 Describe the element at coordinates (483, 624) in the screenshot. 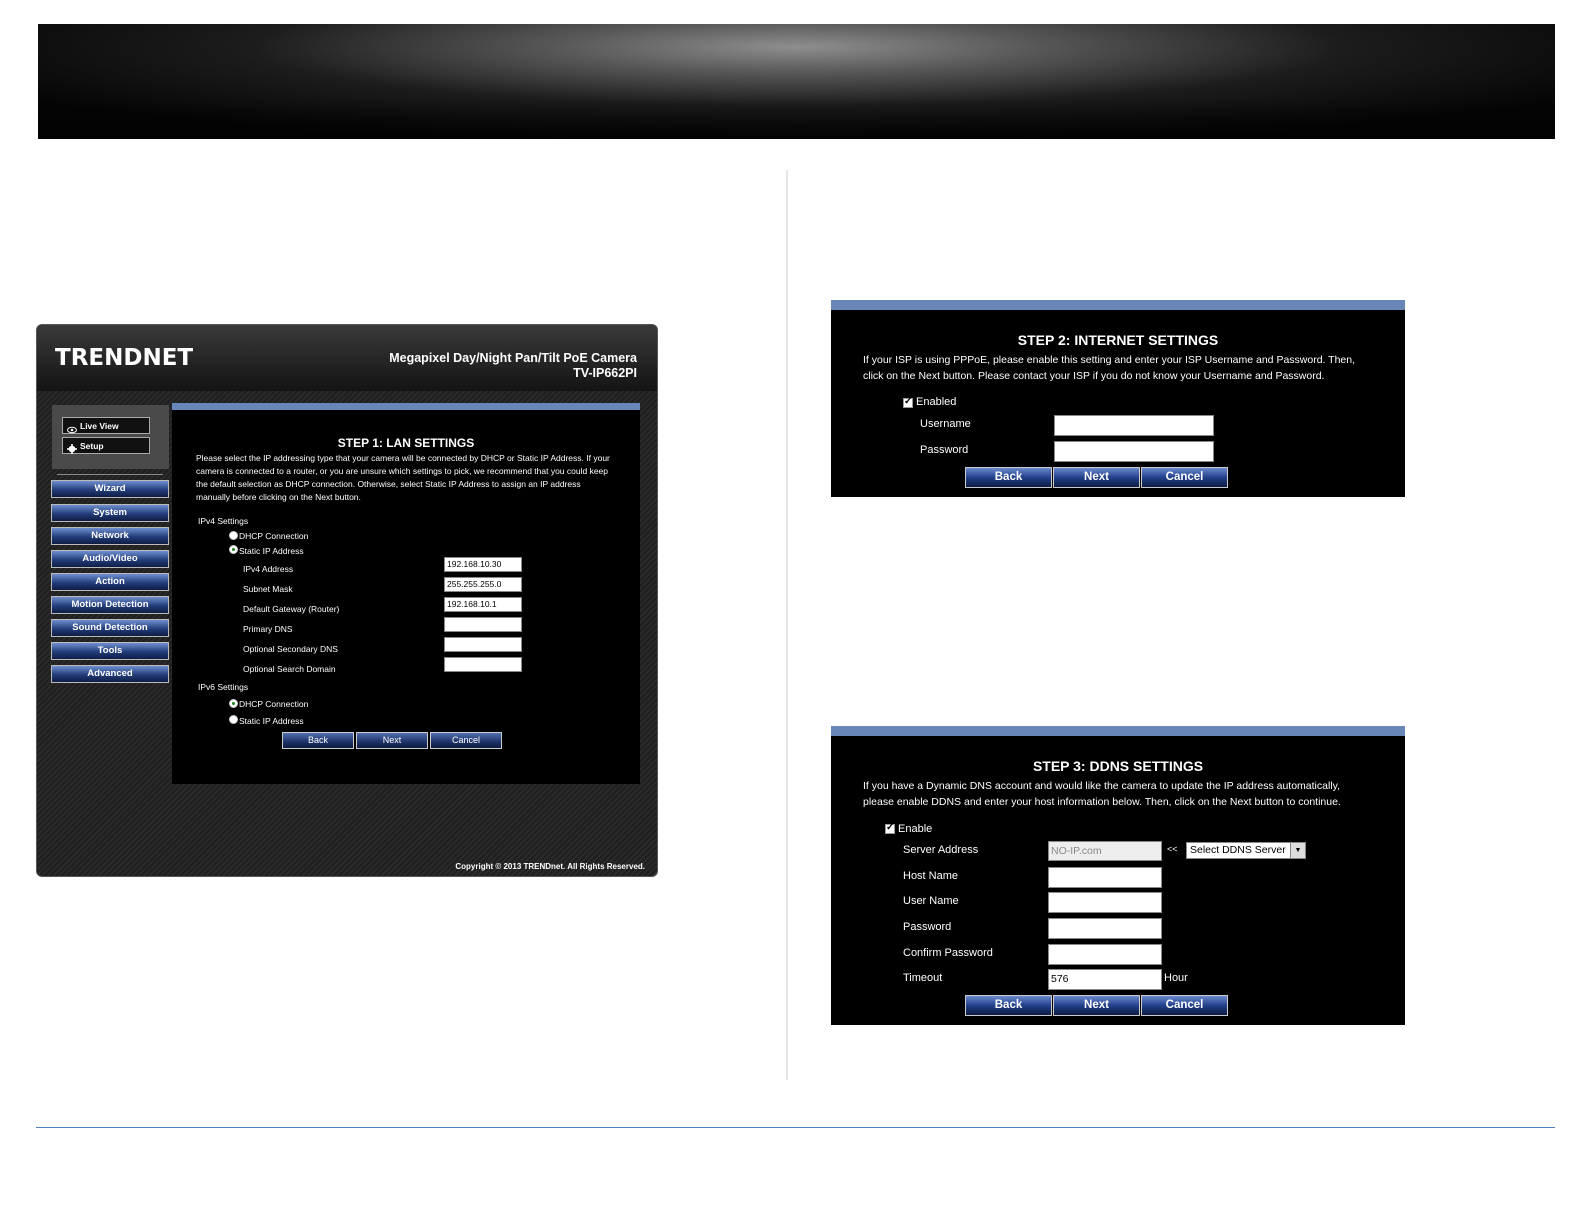

I see `primary-dns-input` at that location.